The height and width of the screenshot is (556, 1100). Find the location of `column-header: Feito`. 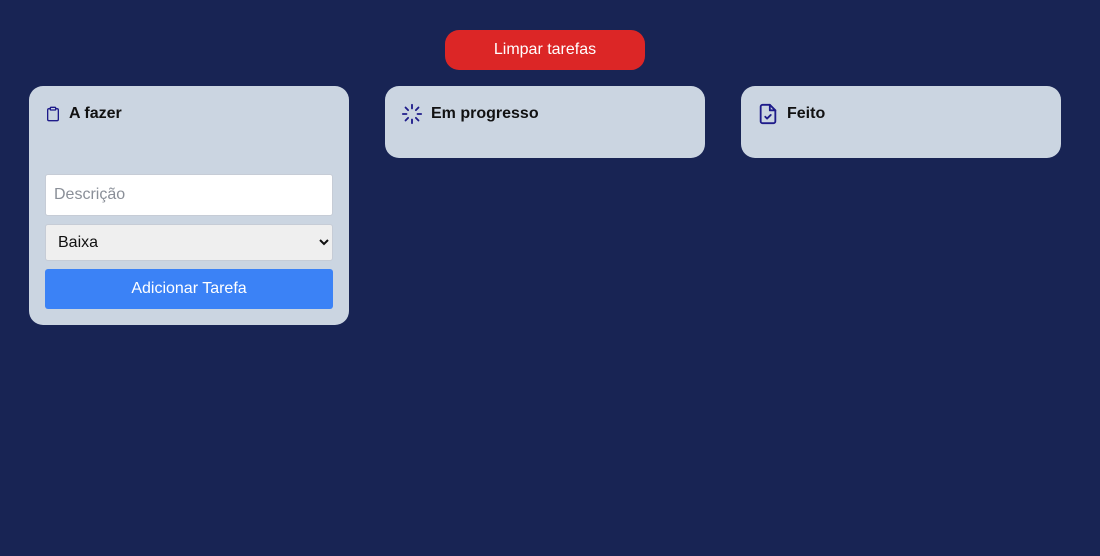

column-header: Feito is located at coordinates (791, 114).